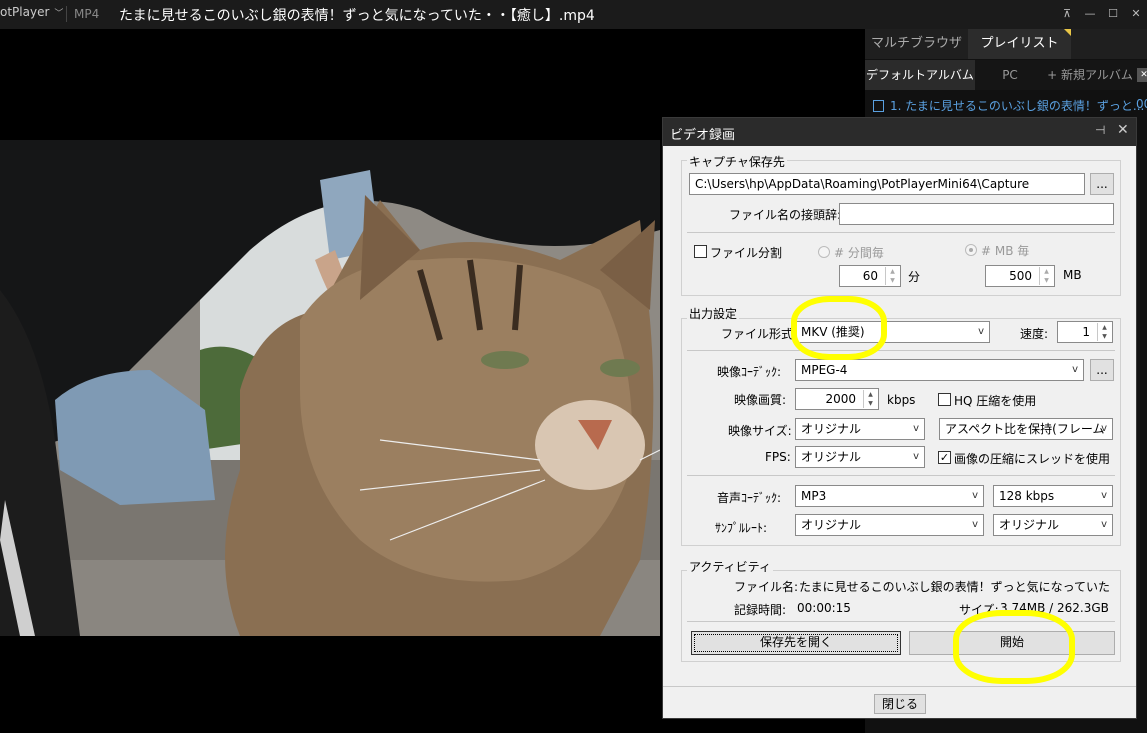 Image resolution: width=1147 pixels, height=733 pixels. What do you see at coordinates (939, 370) in the screenshot?
I see `video-codec-select: MPEG-4 v` at bounding box center [939, 370].